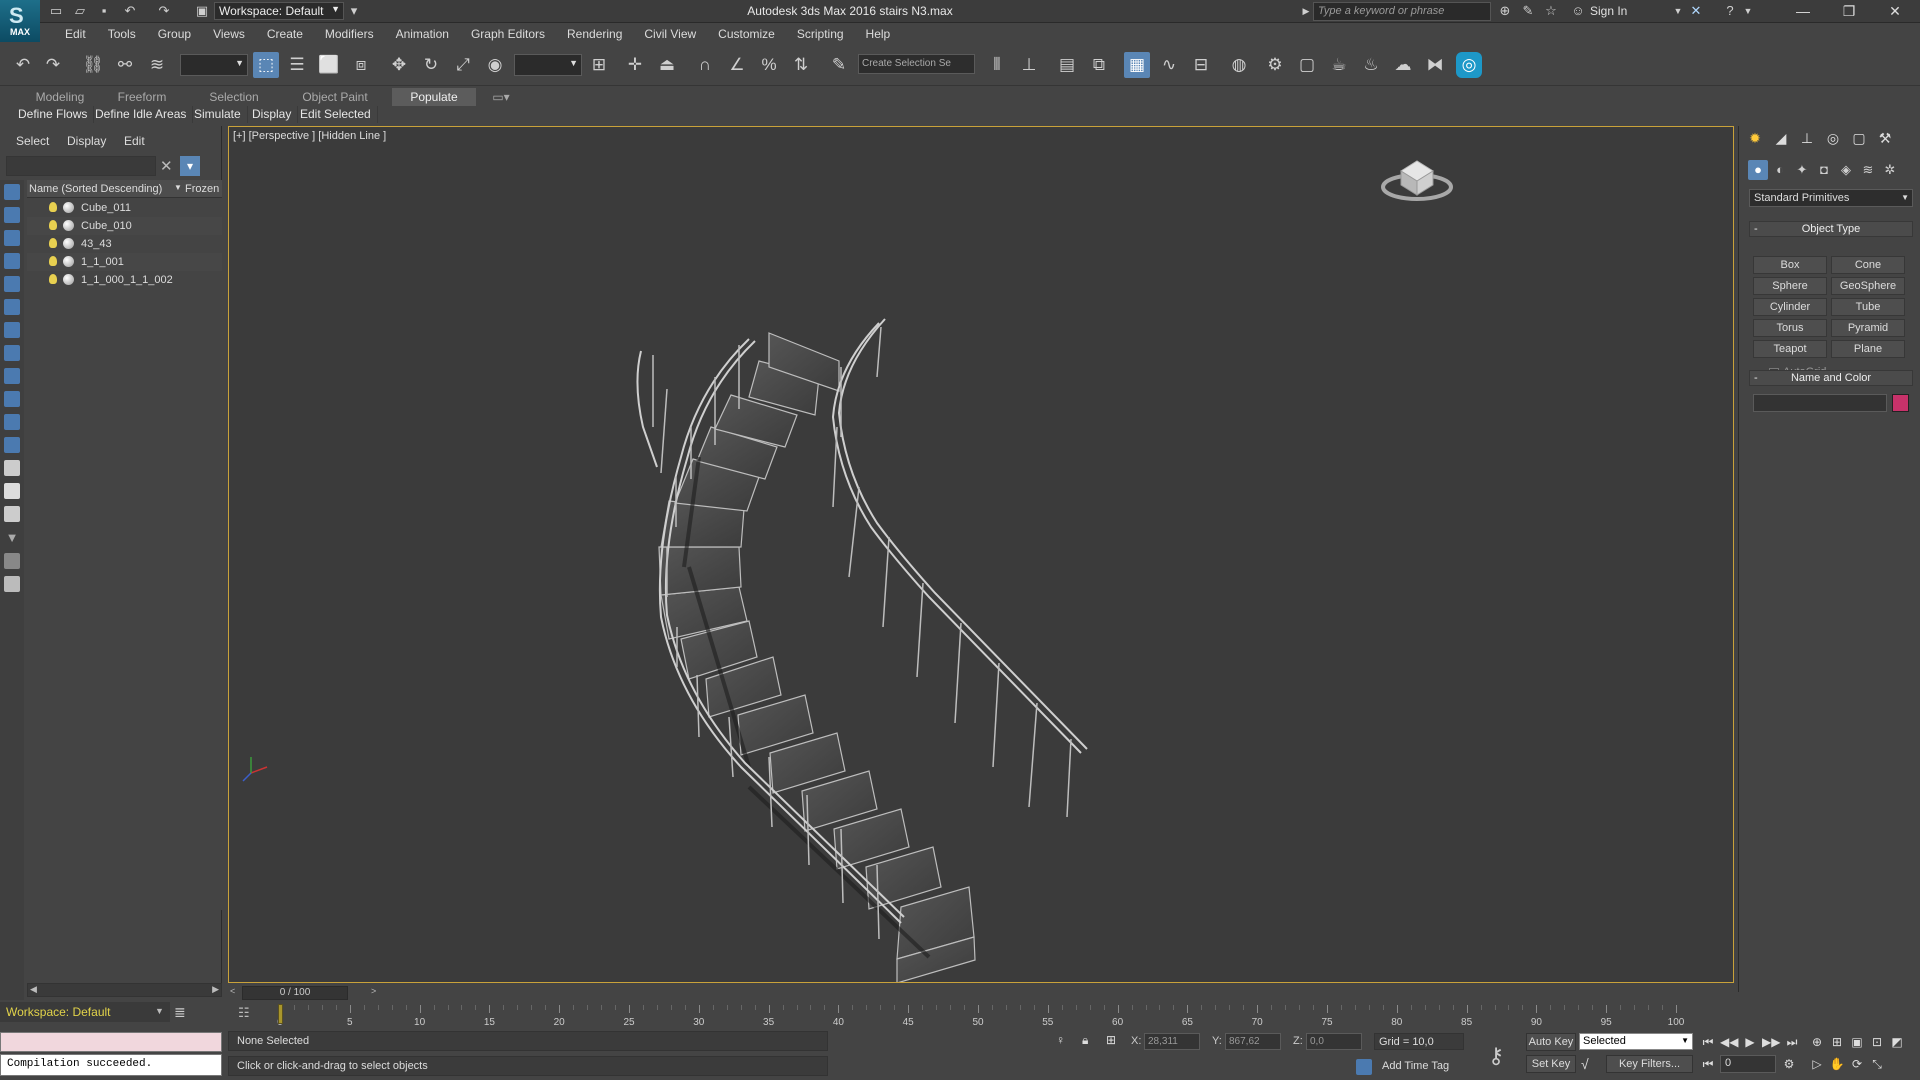  Describe the element at coordinates (124, 280) in the screenshot. I see `list-item: 1_1_000_1_1_002` at that location.